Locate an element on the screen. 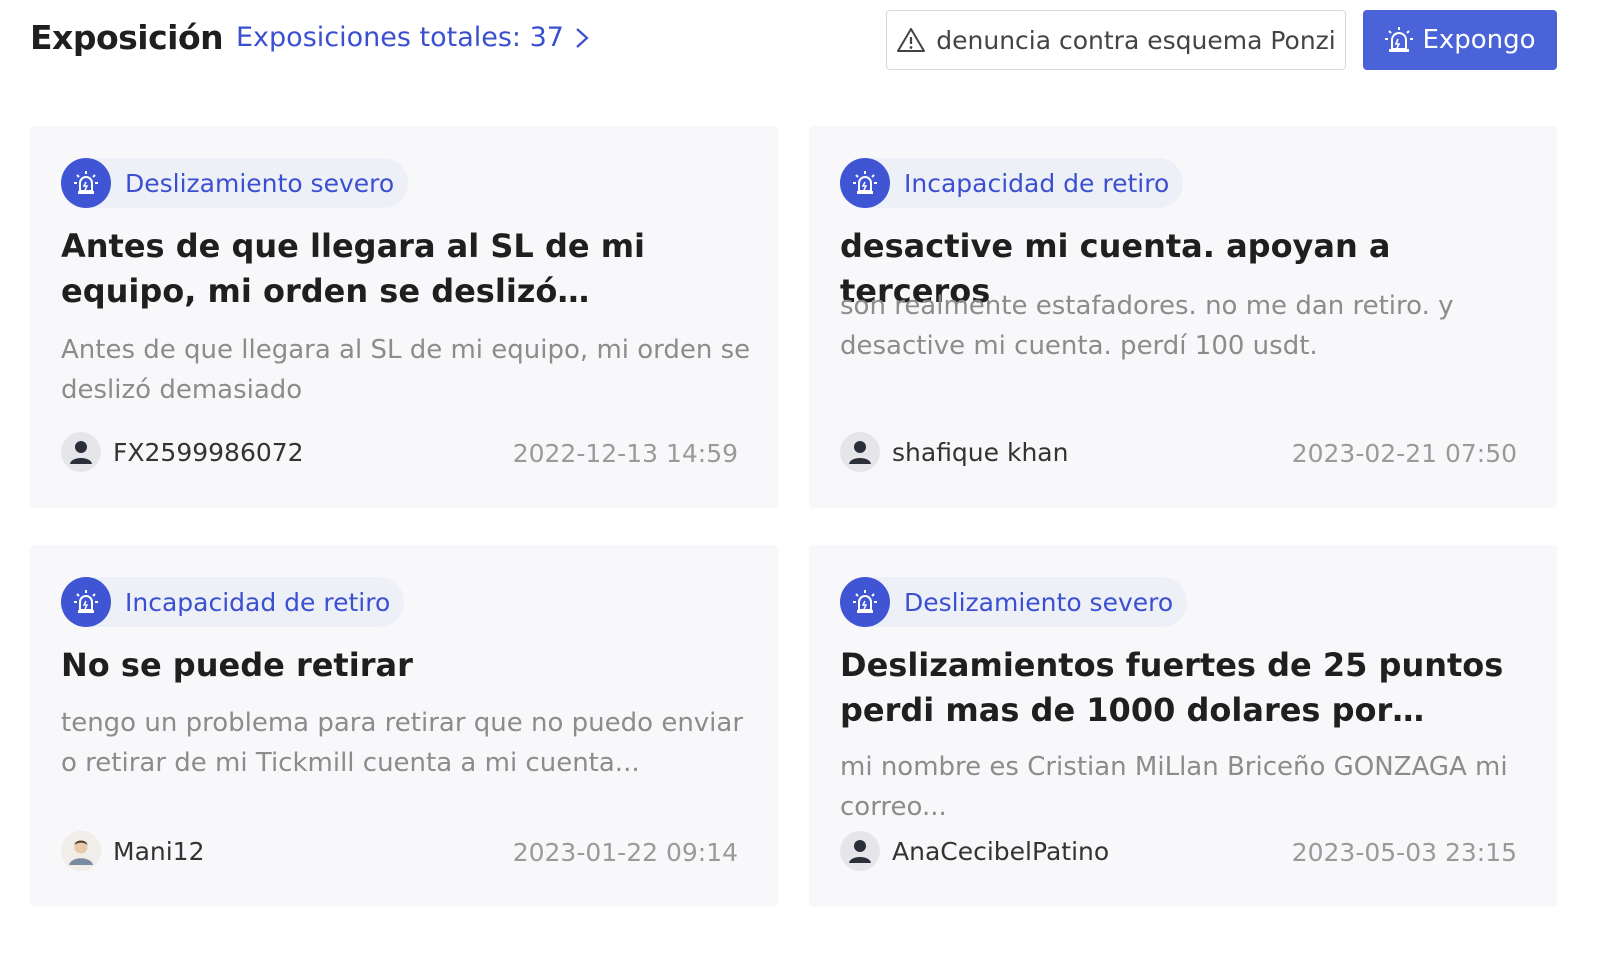  author: Mani12 is located at coordinates (133, 851).